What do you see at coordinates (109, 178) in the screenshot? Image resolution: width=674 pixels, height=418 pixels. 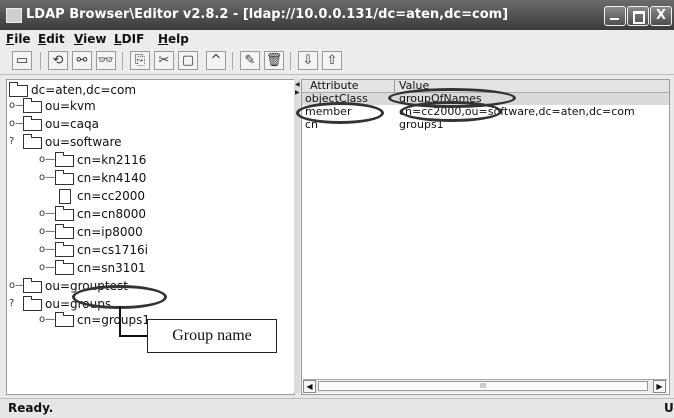 I see `tree-node-kn4140: o— cn=kn4140` at bounding box center [109, 178].